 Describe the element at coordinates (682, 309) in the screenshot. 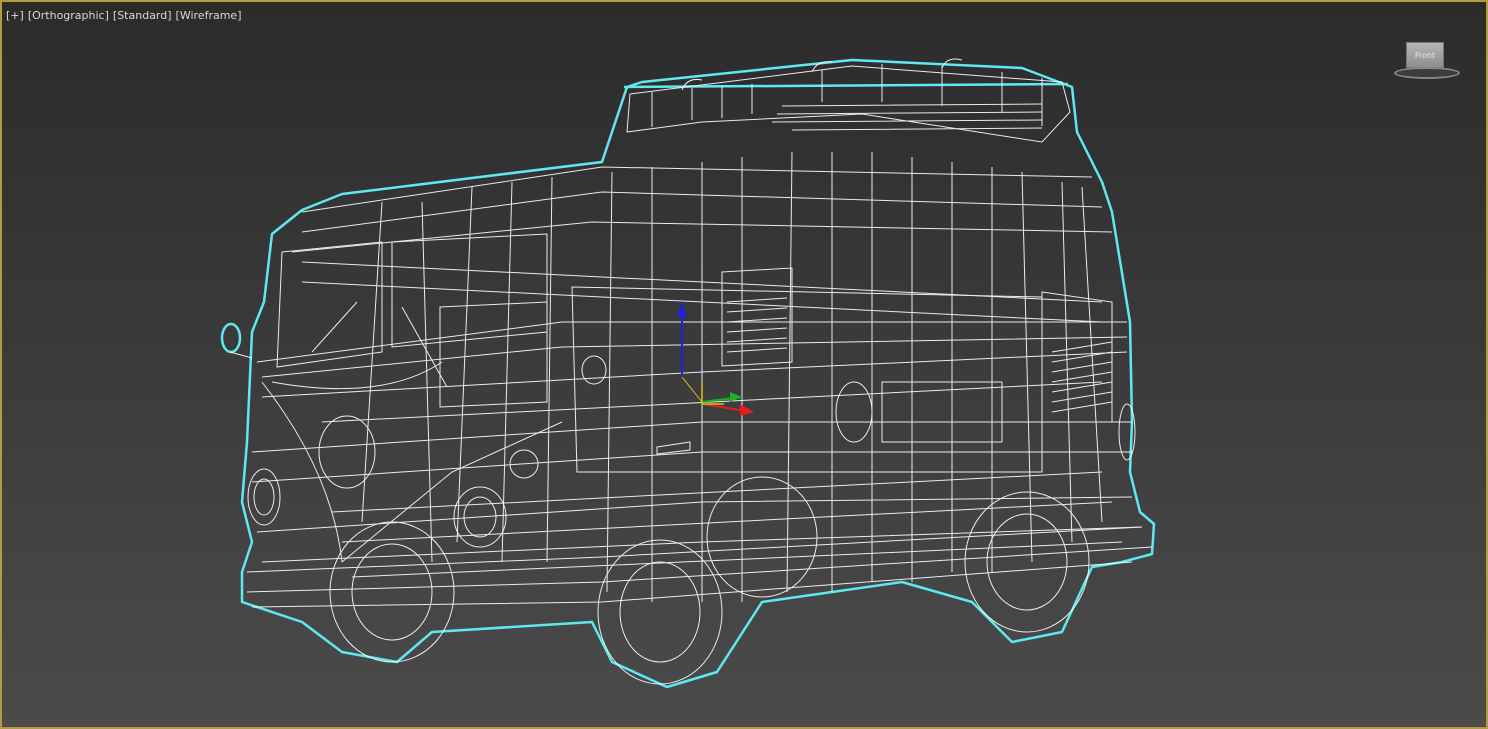

I see `gizmo-z-arrow` at that location.